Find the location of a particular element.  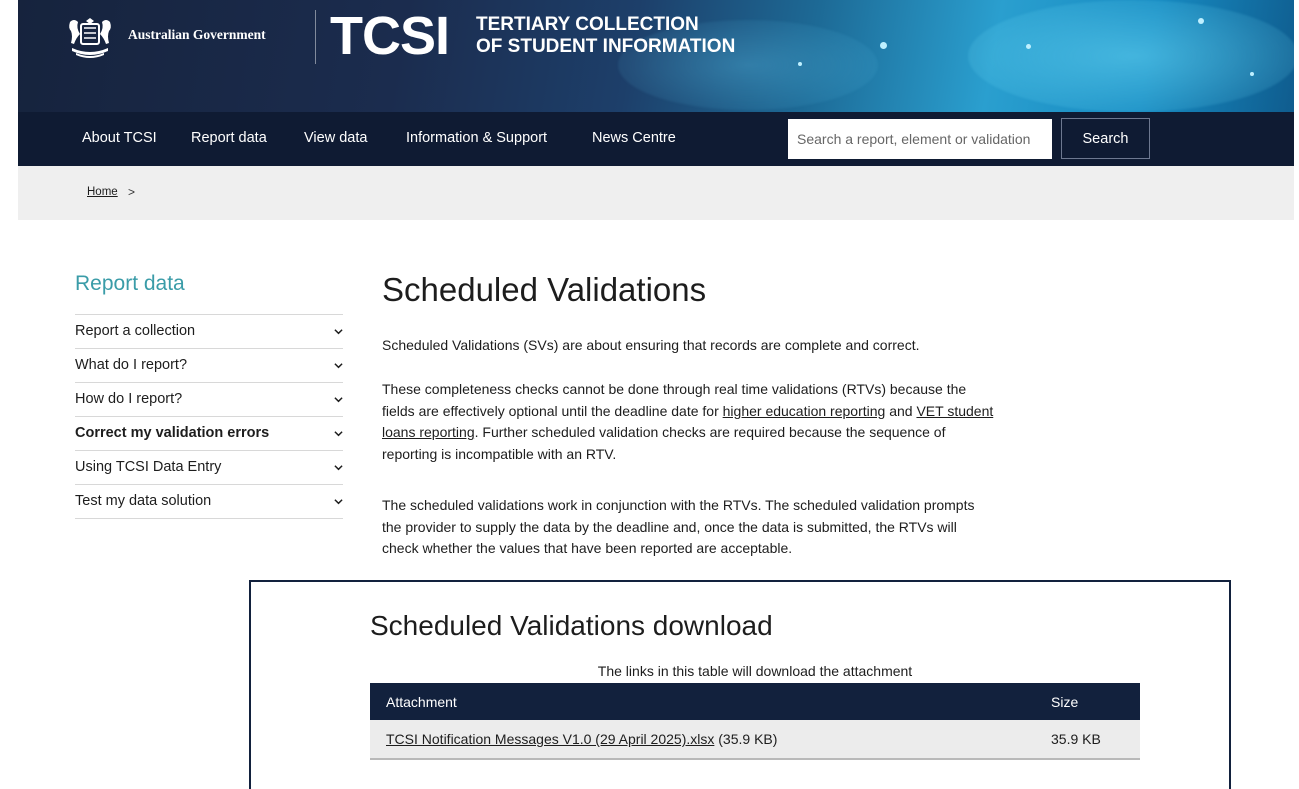

nav-item-view-data: View data is located at coordinates (335, 139).